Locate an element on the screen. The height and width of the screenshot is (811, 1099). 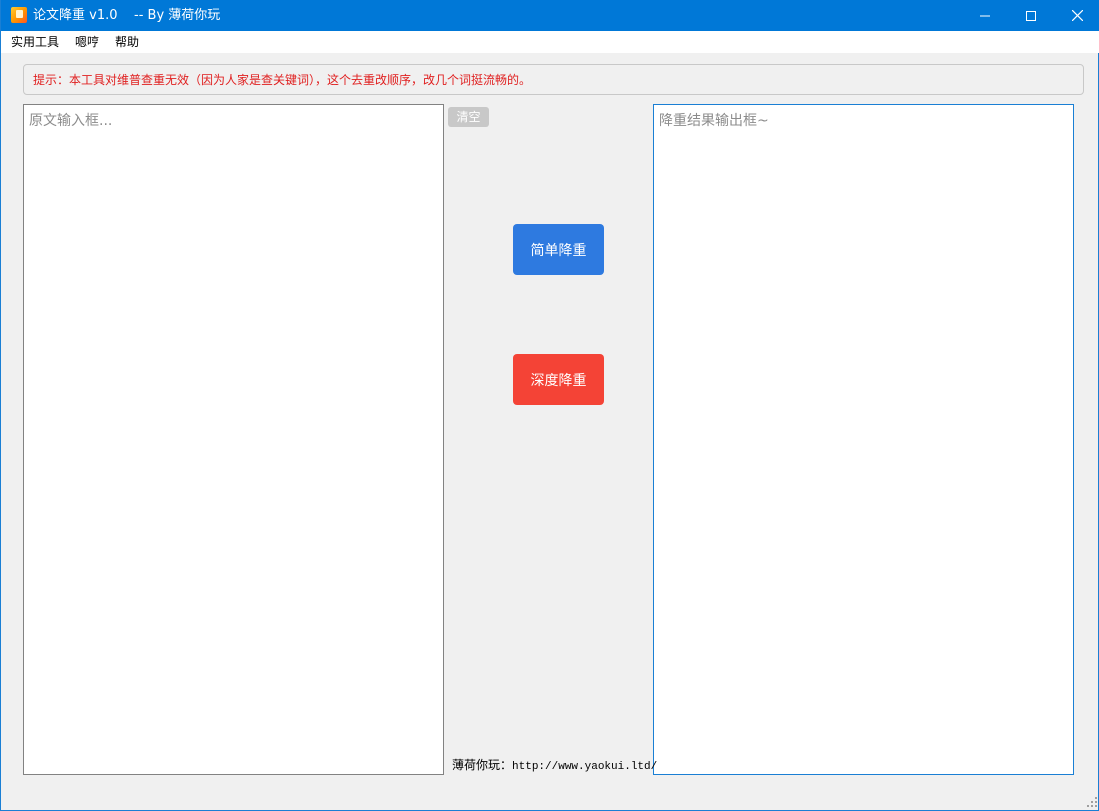
minimize-button is located at coordinates (985, 15).